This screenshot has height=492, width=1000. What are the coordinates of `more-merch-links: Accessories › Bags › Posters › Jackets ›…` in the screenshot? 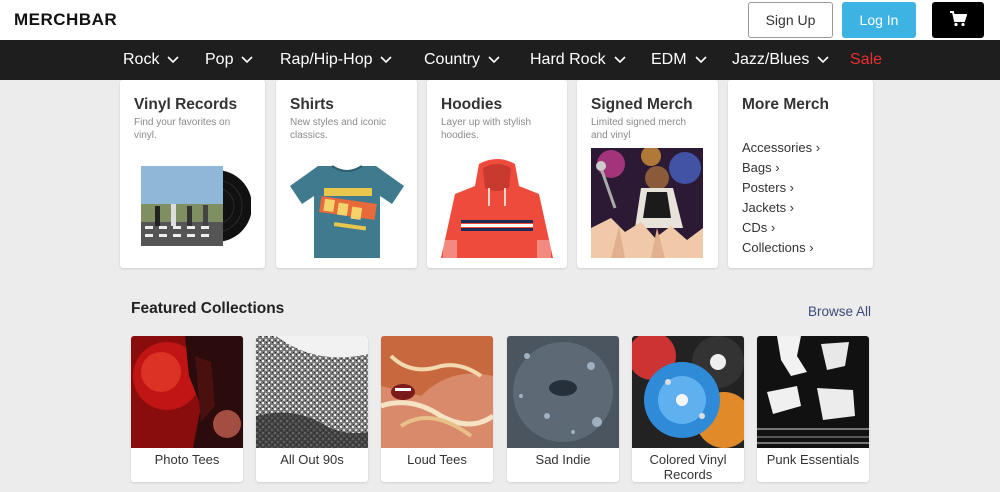 It's located at (781, 198).